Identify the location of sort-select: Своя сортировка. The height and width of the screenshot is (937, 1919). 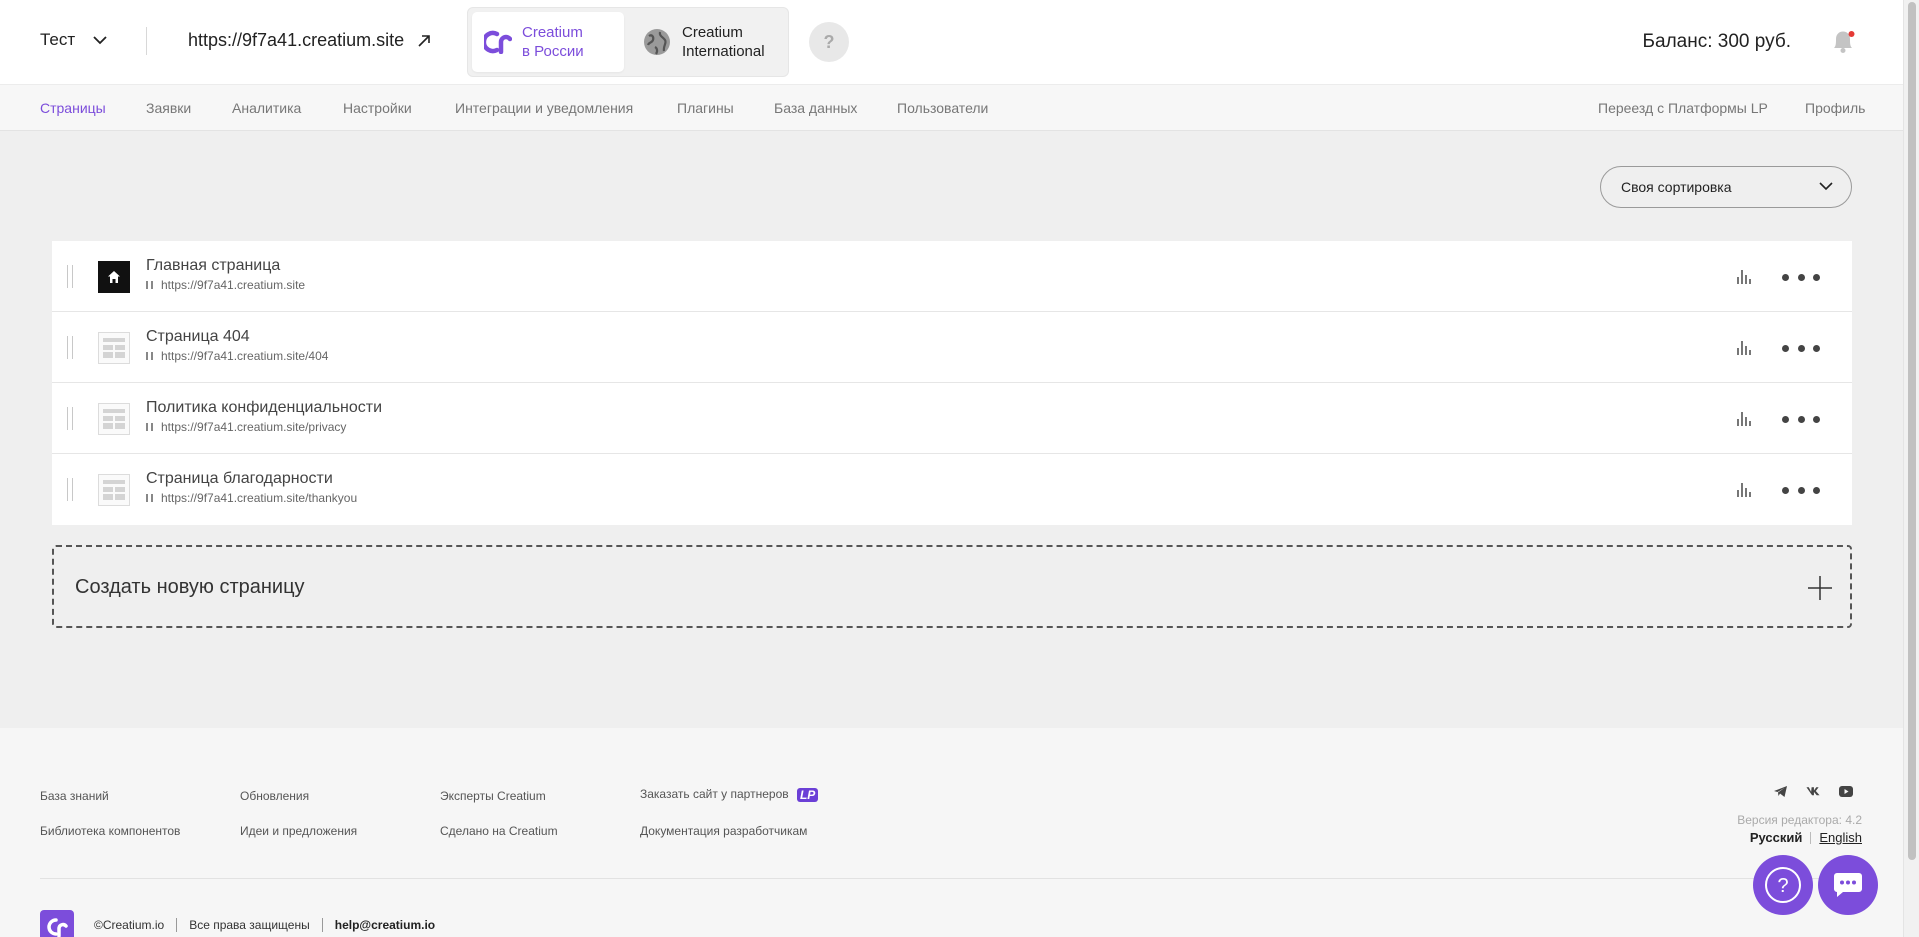
(1726, 187).